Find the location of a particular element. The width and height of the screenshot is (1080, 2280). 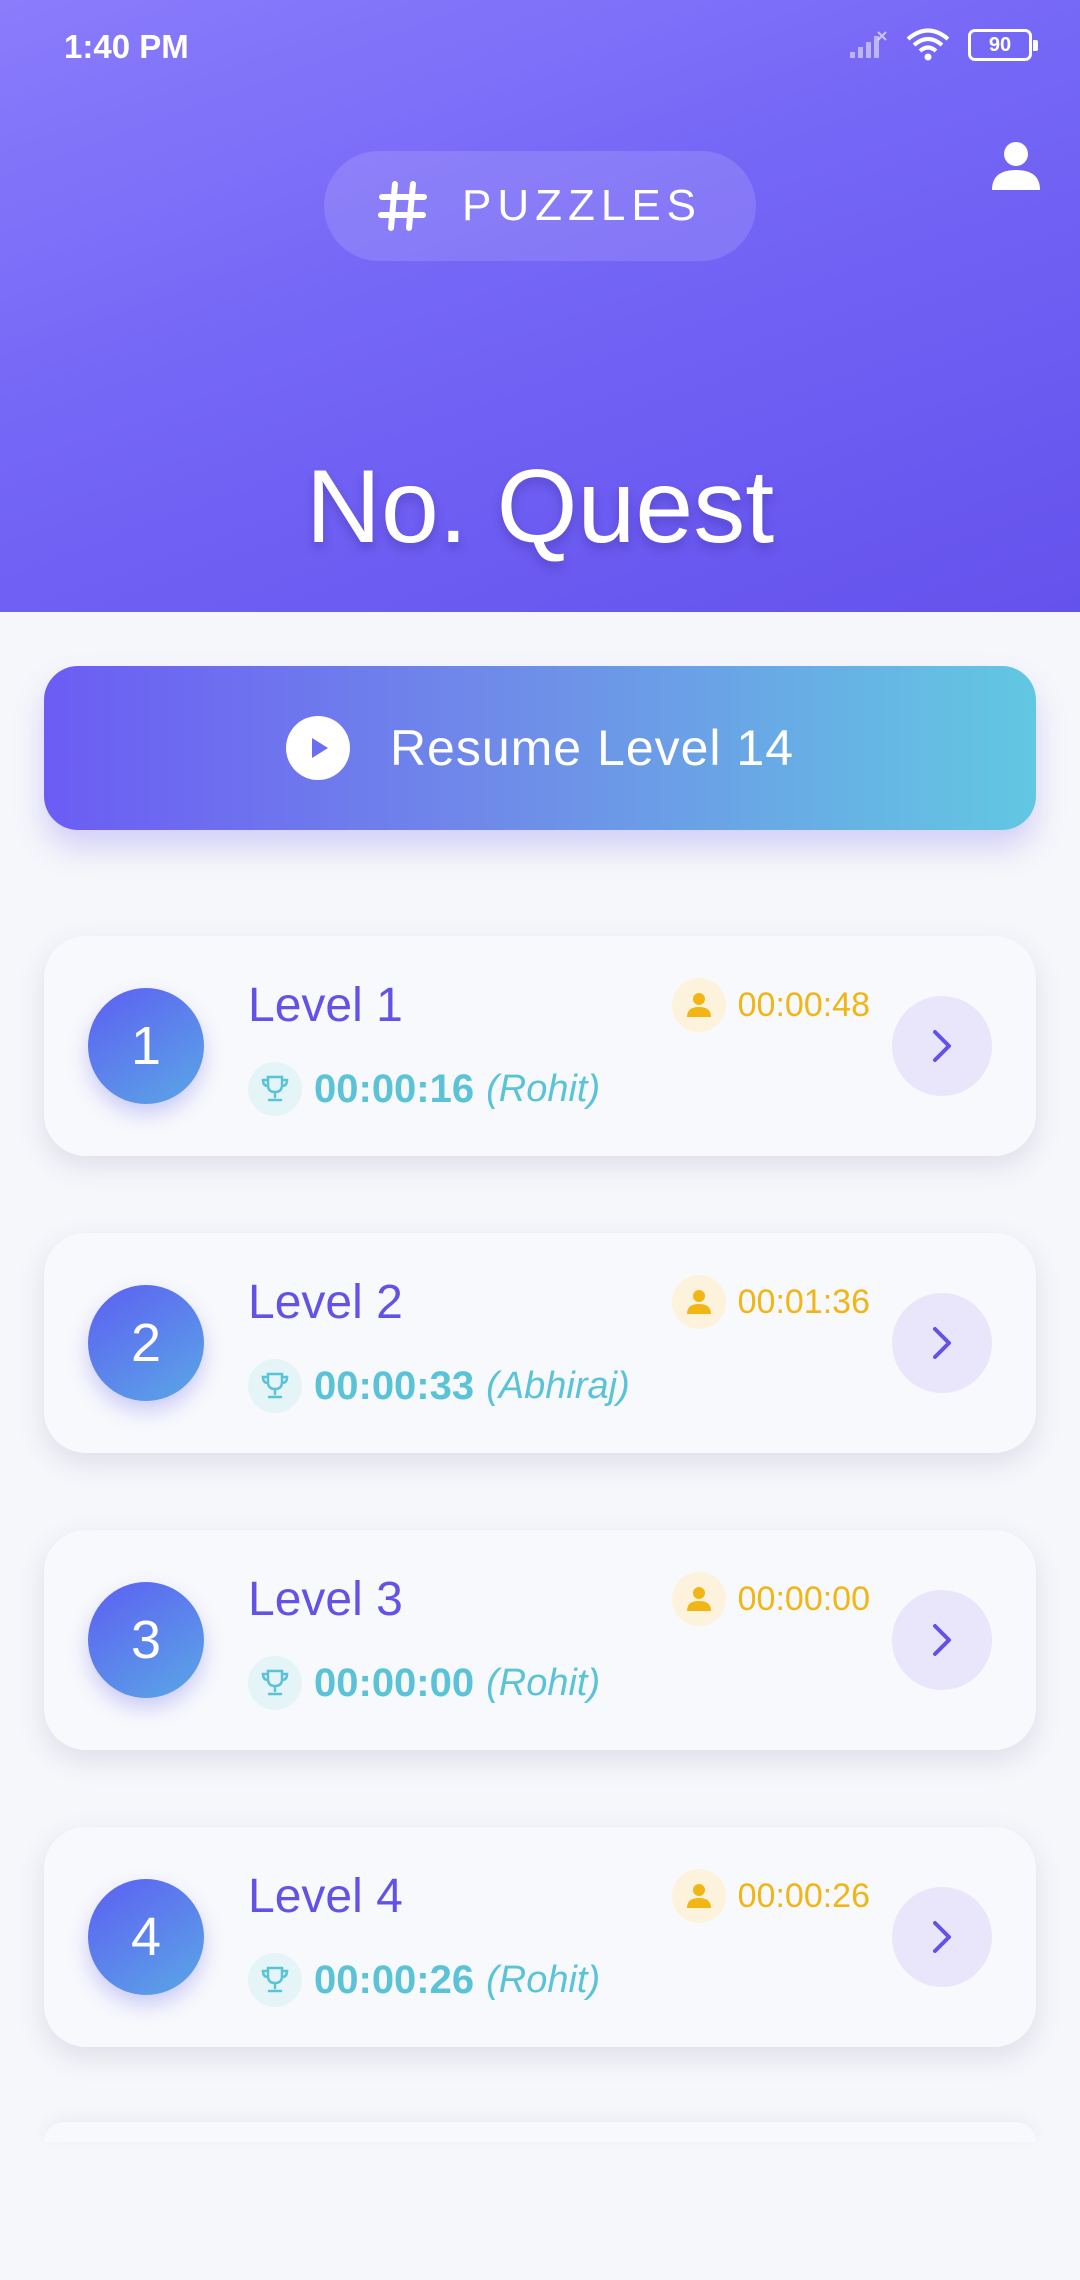

status-icons: 90 is located at coordinates (943, 45).